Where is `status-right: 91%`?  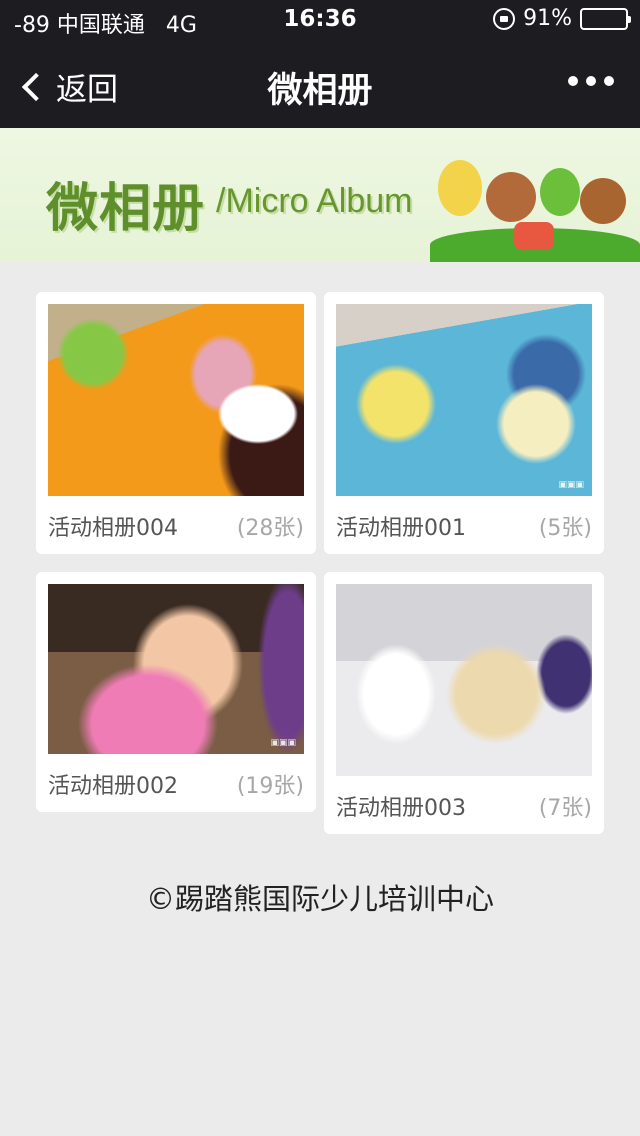 status-right: 91% is located at coordinates (562, 18).